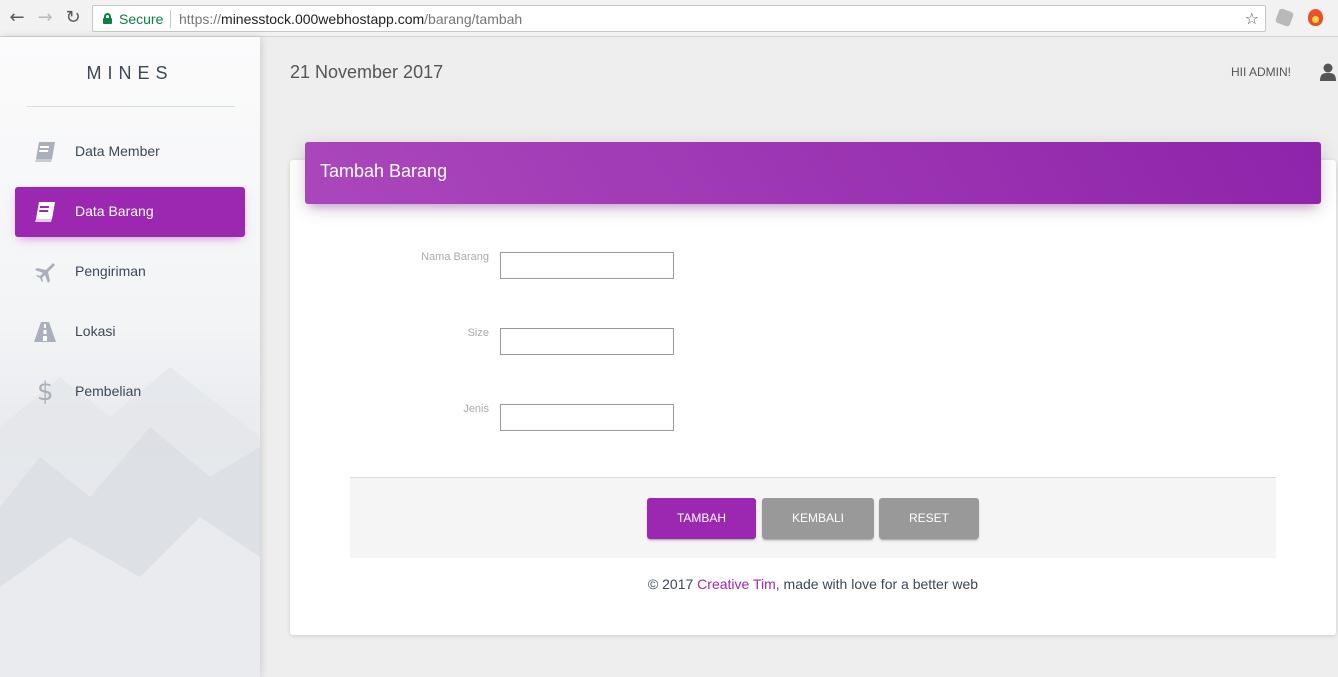  I want to click on page-date: 21 November 2017, so click(367, 72).